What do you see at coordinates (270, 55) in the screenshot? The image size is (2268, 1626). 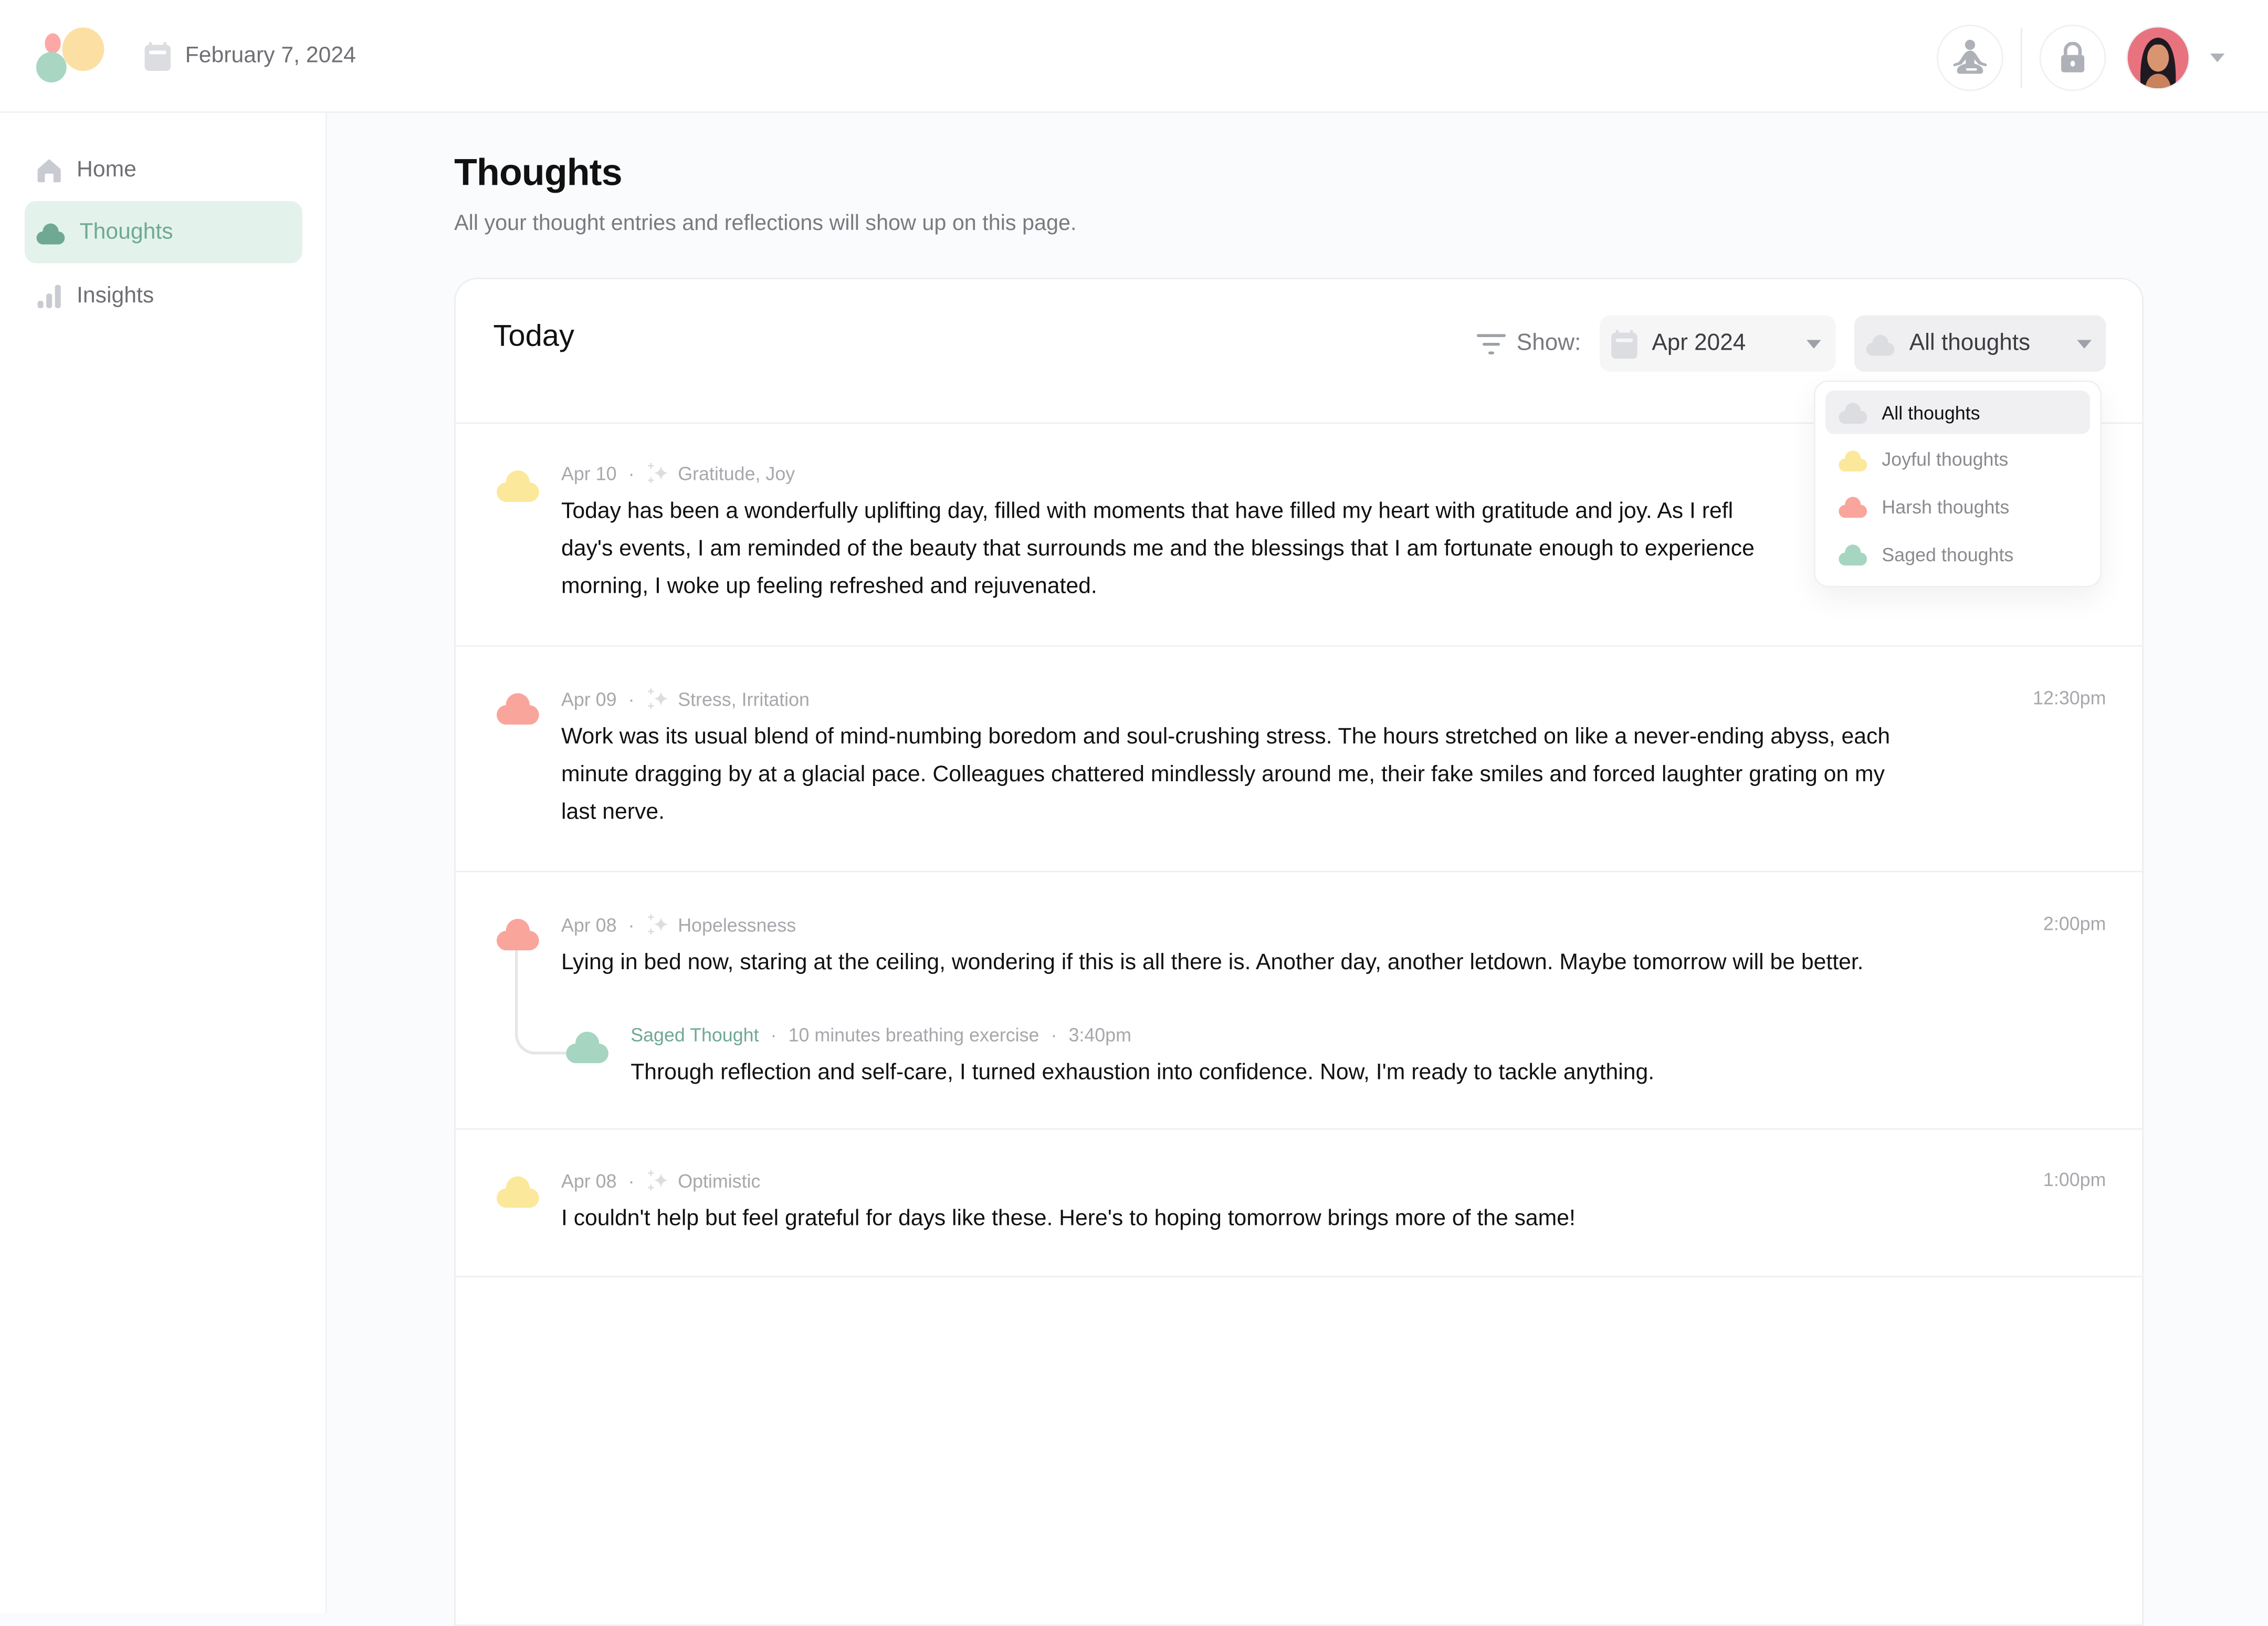 I see `date-text: February 7, 2024` at bounding box center [270, 55].